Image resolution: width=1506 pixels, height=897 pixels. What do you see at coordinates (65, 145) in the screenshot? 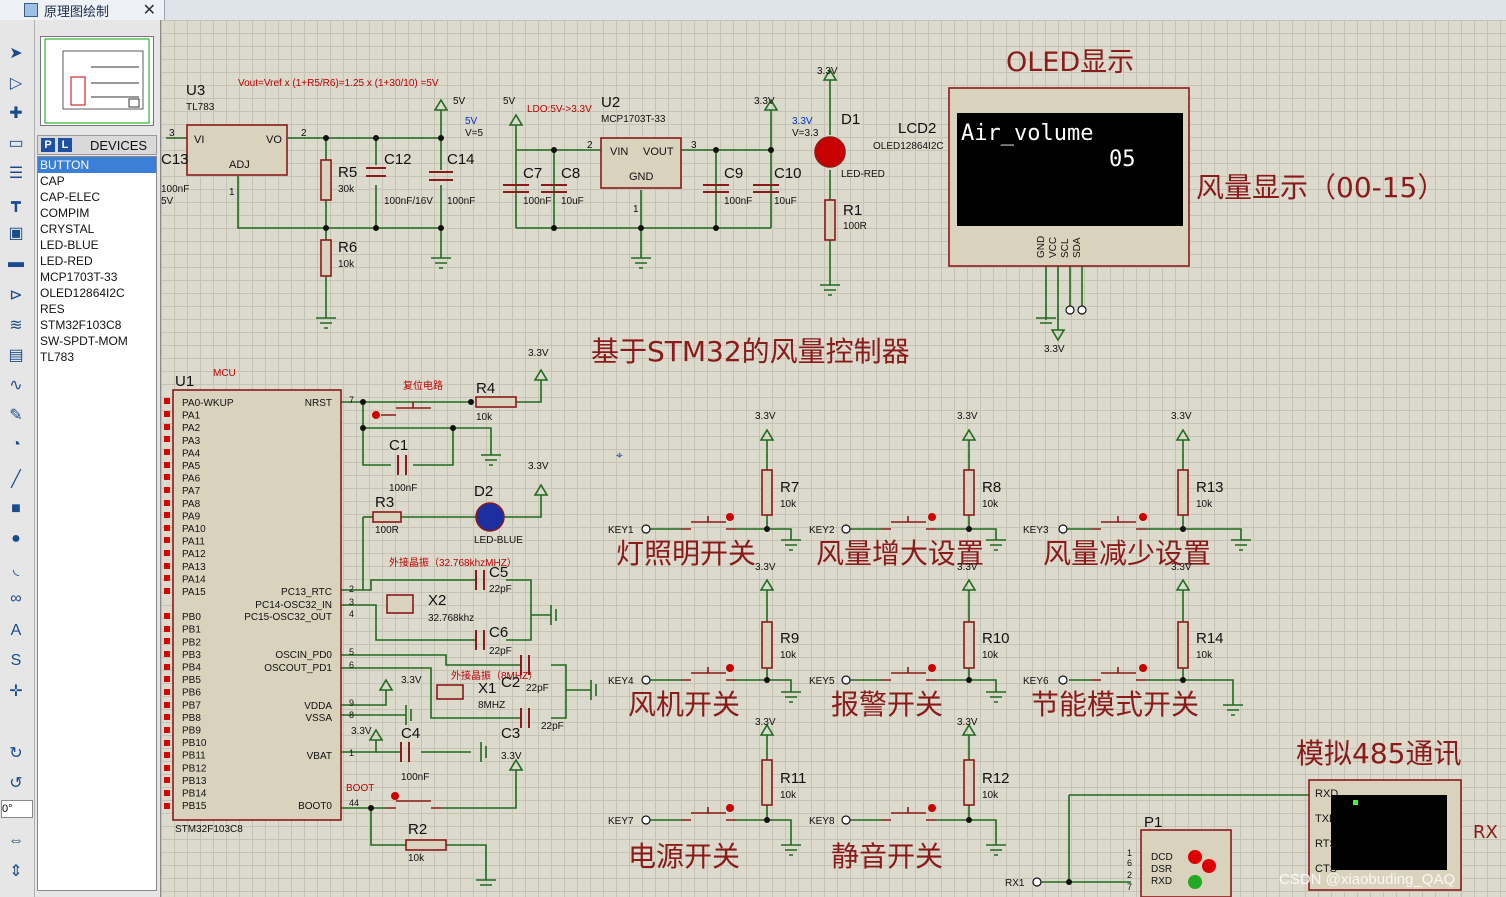
I see `library-manager-button: L` at bounding box center [65, 145].